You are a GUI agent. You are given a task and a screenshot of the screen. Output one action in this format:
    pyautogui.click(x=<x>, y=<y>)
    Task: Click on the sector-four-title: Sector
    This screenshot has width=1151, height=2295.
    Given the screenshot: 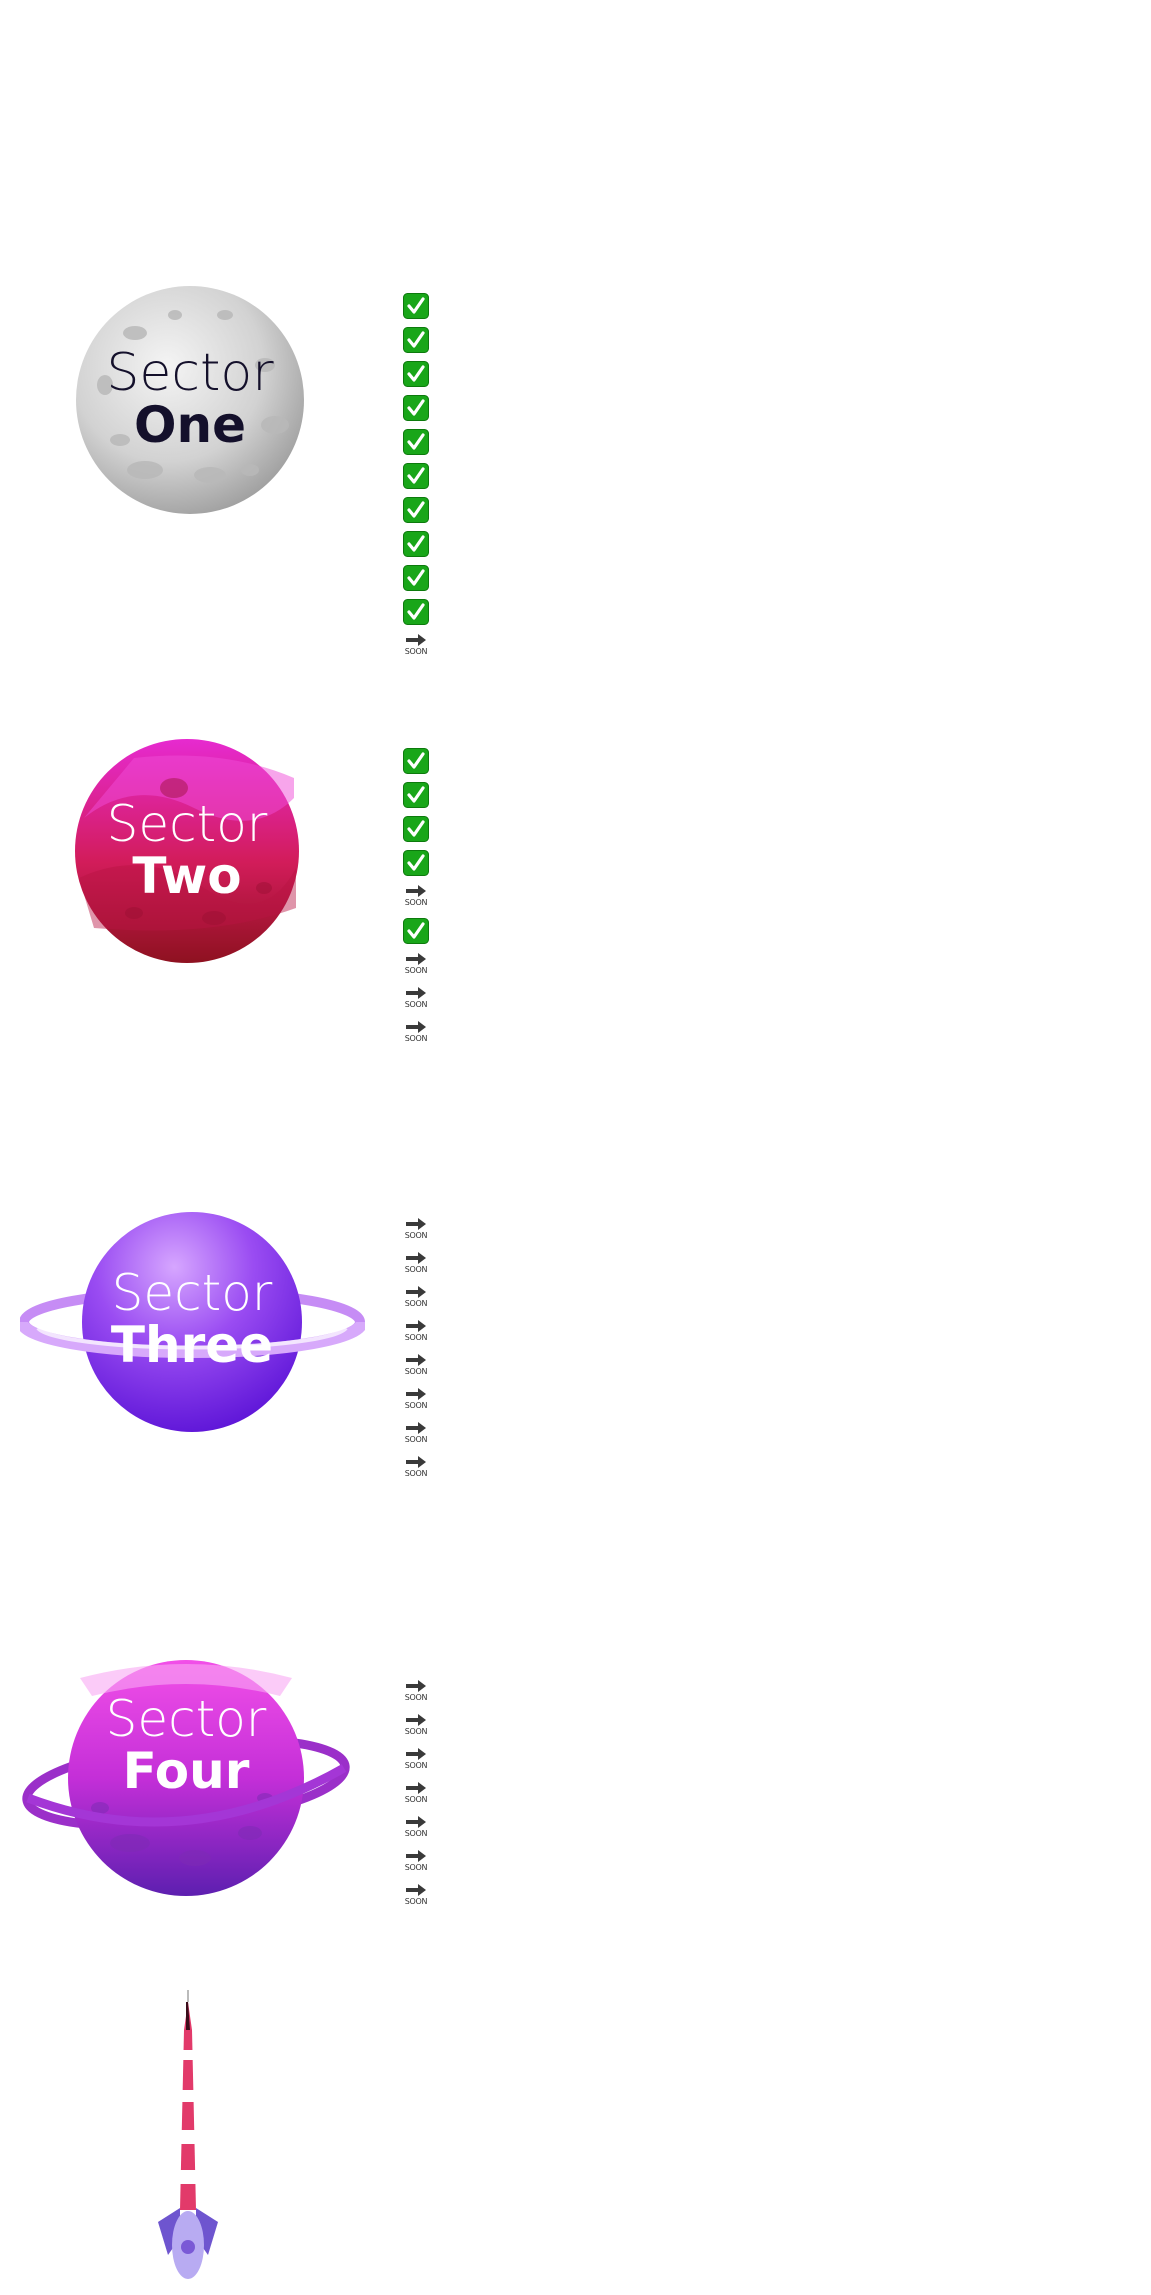 What is the action you would take?
    pyautogui.click(x=186, y=1719)
    